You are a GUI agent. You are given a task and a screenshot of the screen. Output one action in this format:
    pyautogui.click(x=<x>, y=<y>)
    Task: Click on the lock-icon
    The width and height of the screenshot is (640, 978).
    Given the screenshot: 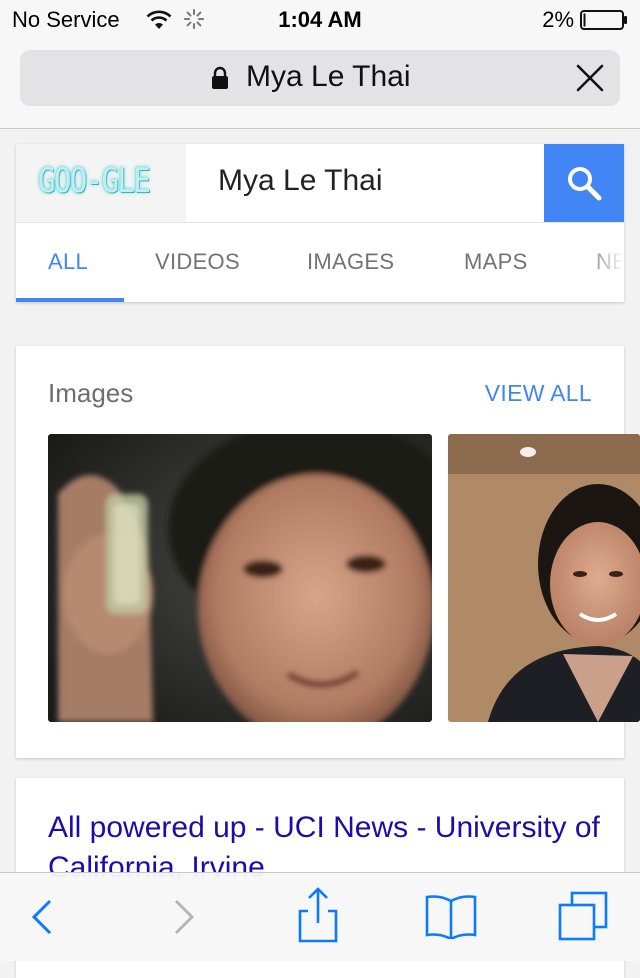 What is the action you would take?
    pyautogui.click(x=220, y=77)
    